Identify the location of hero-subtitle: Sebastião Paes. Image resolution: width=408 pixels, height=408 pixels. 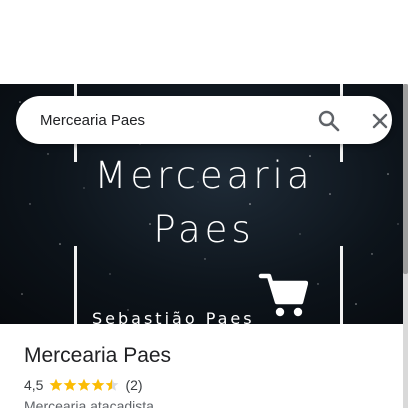
(173, 316).